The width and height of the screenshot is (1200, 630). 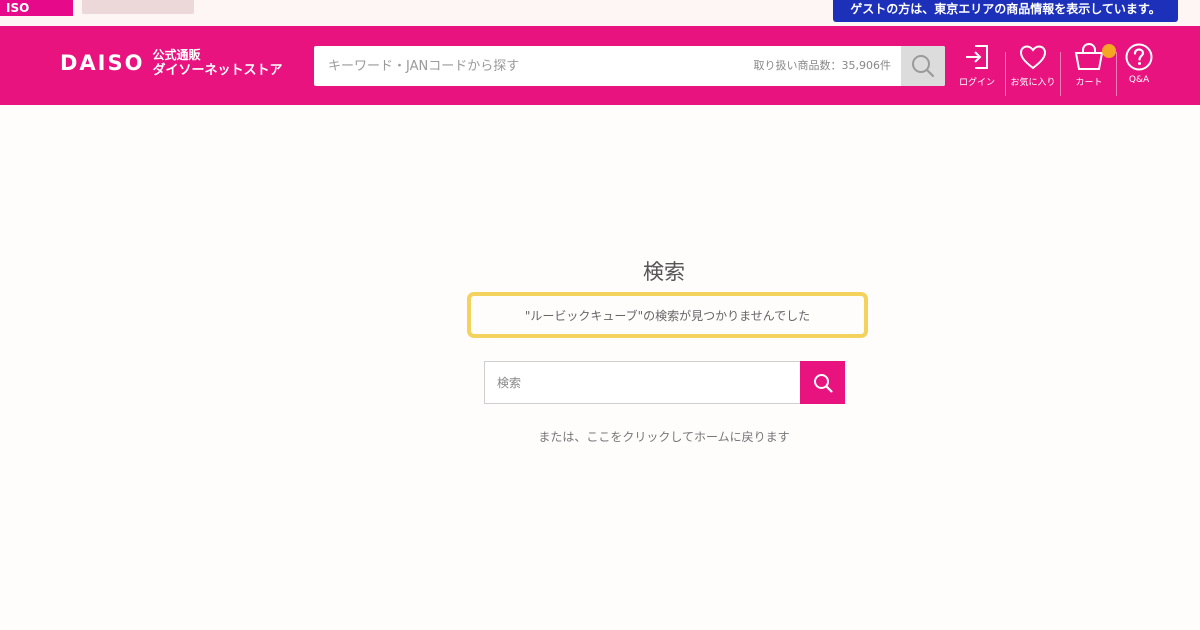 I want to click on page-title: 検索, so click(x=664, y=272).